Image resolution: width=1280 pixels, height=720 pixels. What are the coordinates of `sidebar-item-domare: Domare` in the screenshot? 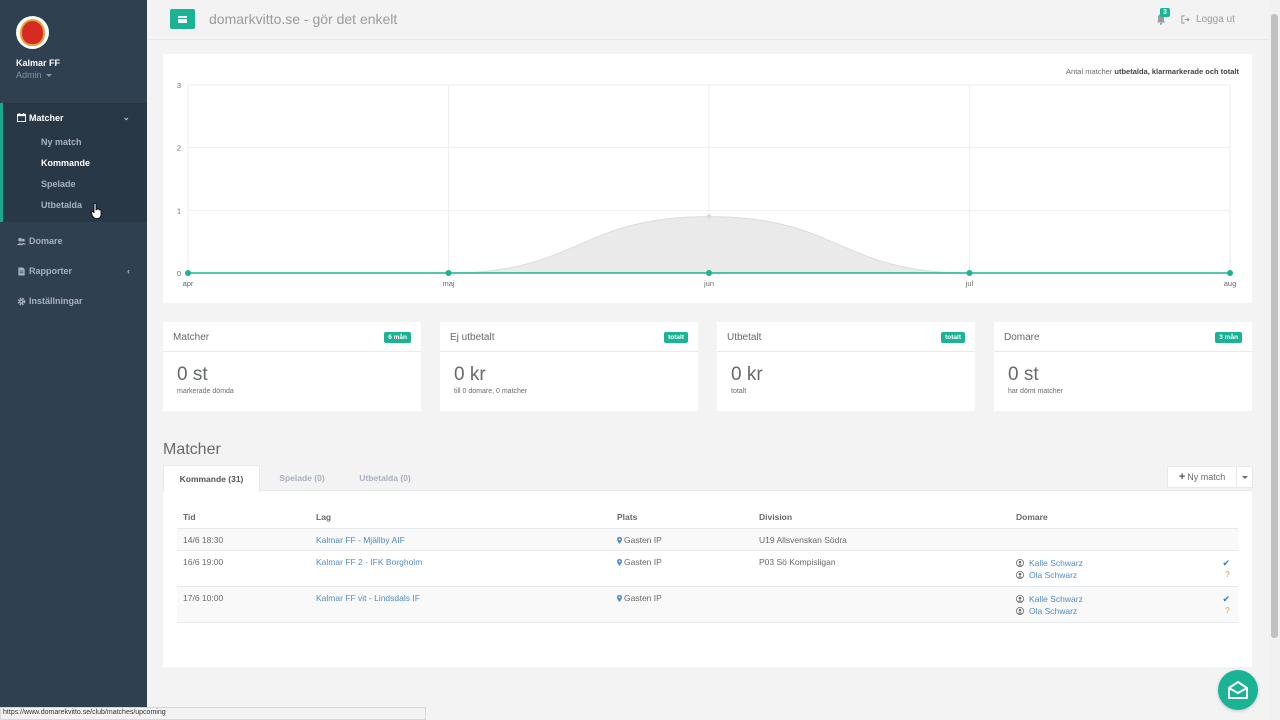 It's located at (73, 241).